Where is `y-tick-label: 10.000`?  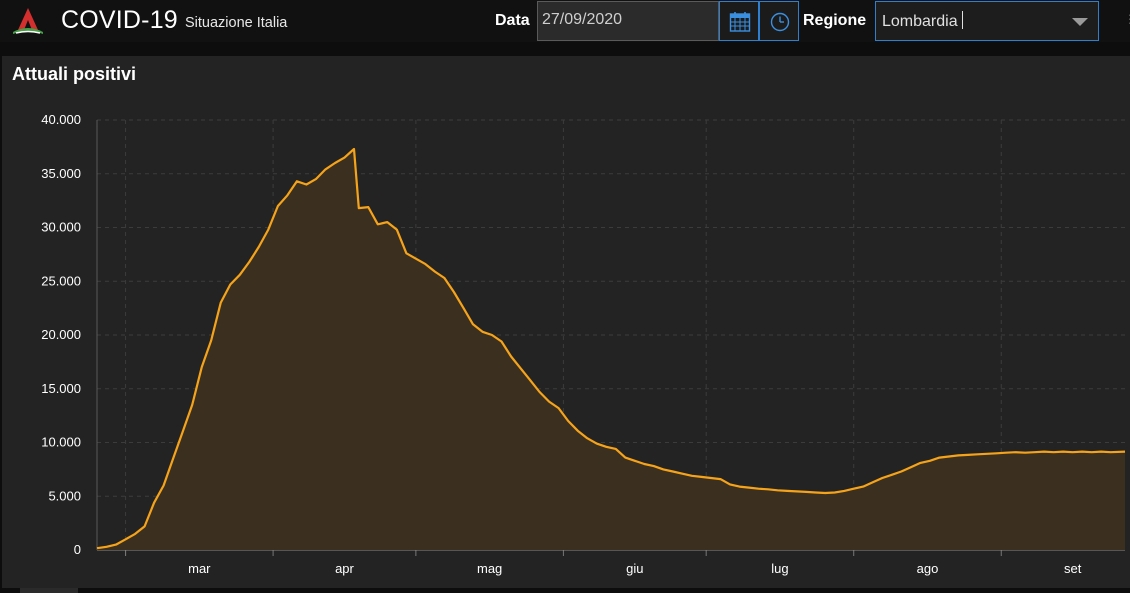 y-tick-label: 10.000 is located at coordinates (61, 442).